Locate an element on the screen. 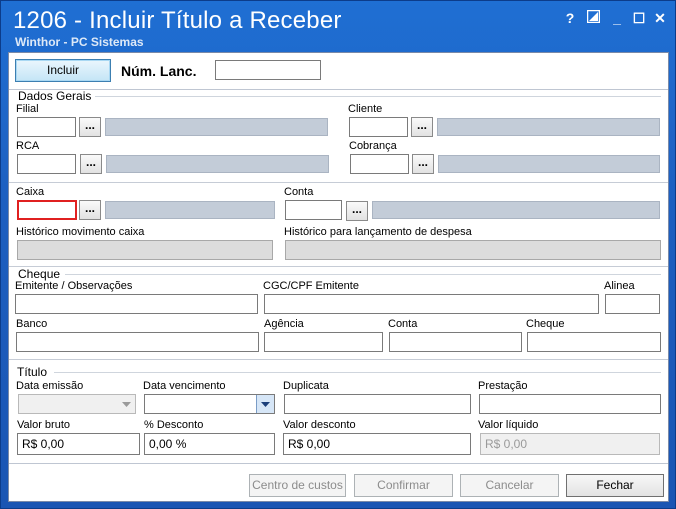  conta-name-field is located at coordinates (516, 210).